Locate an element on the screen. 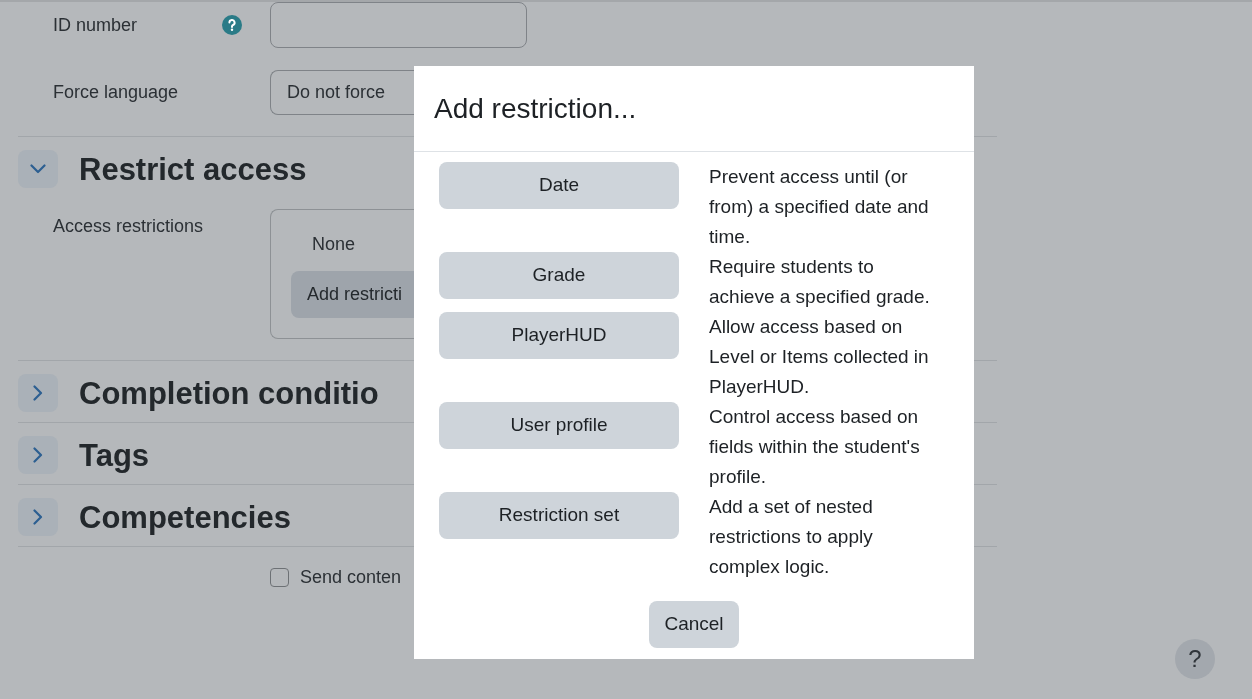  field-label: Access restrictions is located at coordinates (128, 226).